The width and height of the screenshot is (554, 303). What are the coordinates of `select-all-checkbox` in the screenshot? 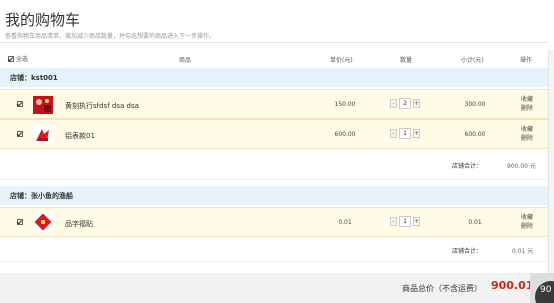 It's located at (11, 58).